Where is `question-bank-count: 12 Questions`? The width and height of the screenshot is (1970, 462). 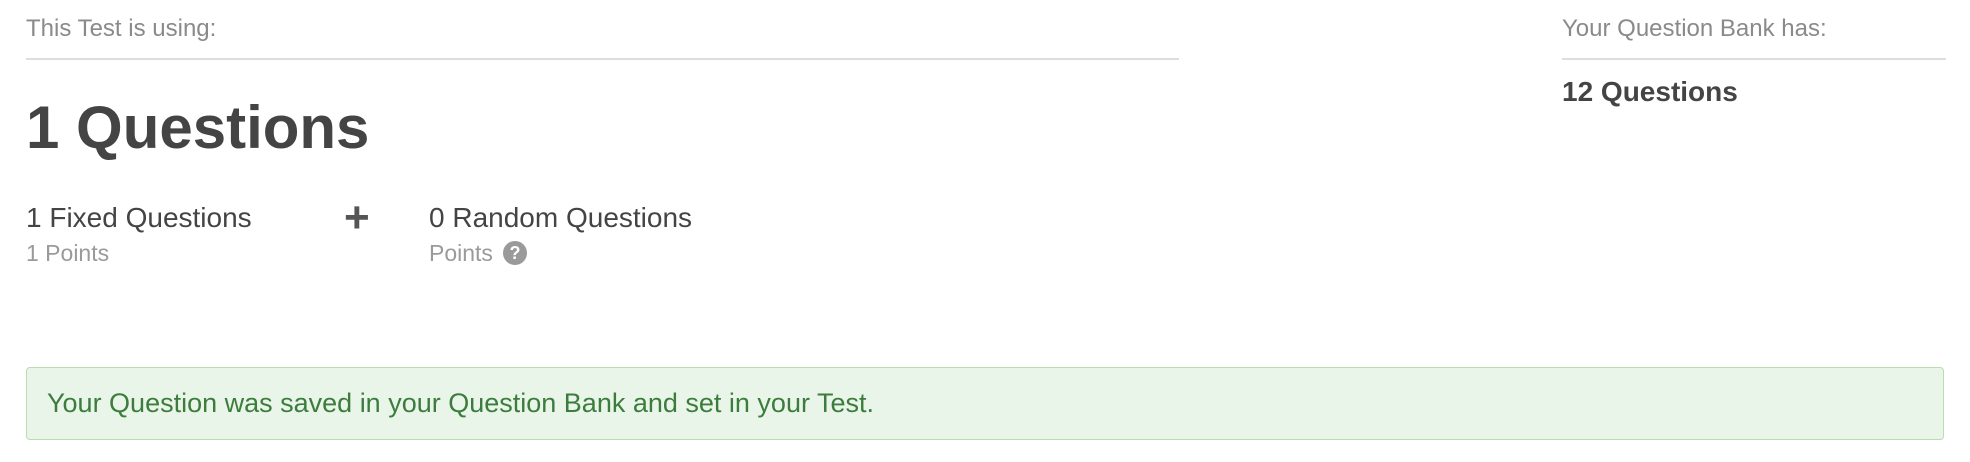 question-bank-count: 12 Questions is located at coordinates (1650, 91).